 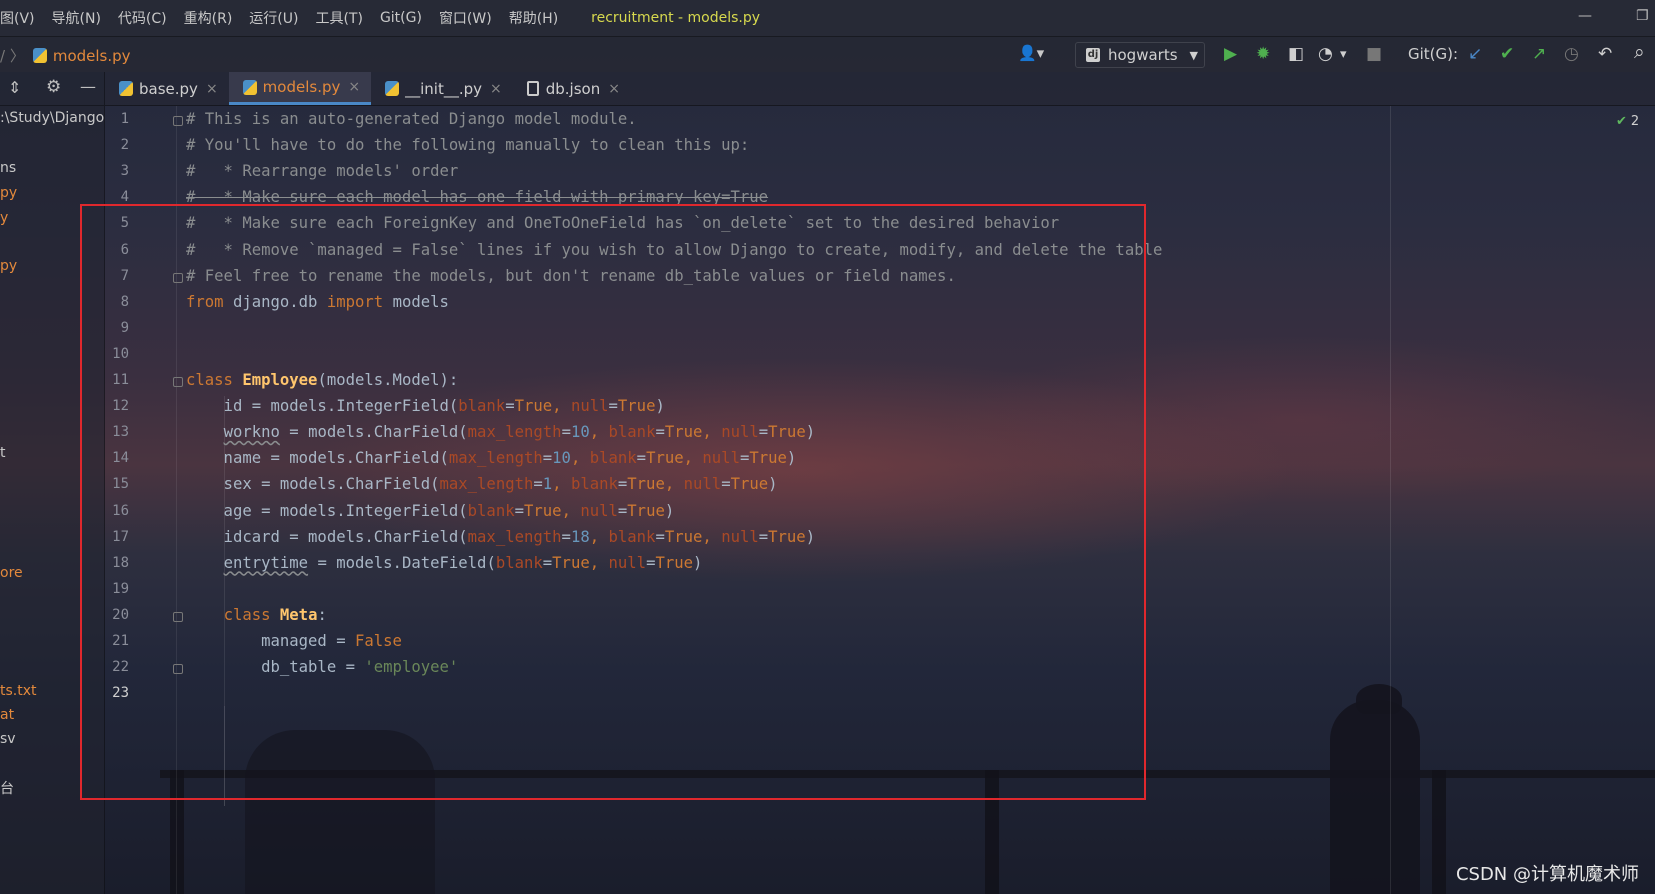 I want to click on tab-models-py: models.py ×, so click(x=300, y=88).